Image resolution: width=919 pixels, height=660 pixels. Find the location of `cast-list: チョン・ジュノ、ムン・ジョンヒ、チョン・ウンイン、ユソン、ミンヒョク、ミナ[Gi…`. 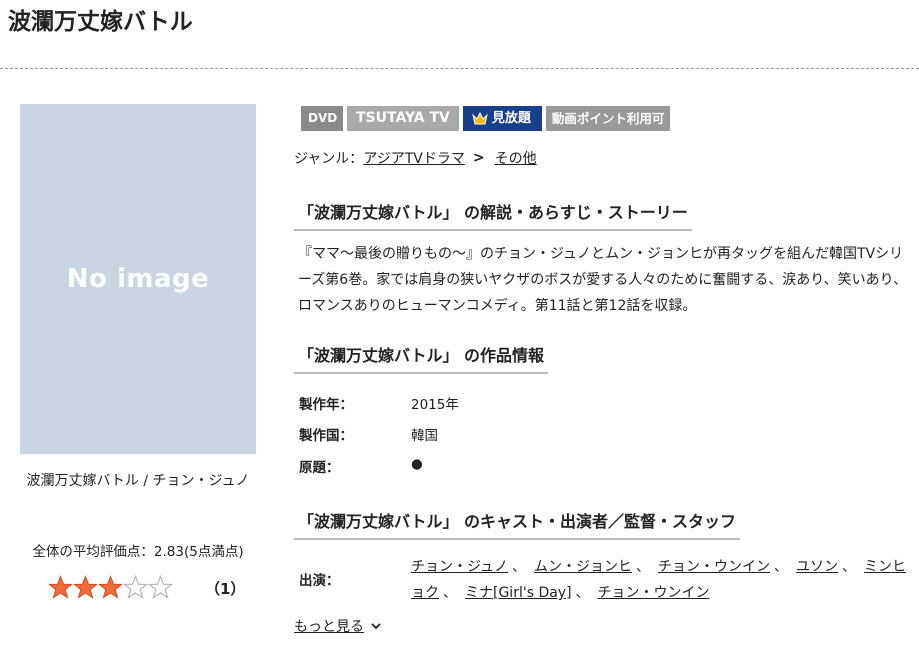

cast-list: チョン・ジュノ、ムン・ジョンヒ、チョン・ウンイン、ユソン、ミンヒョク、ミナ[Gi… is located at coordinates (659, 580).